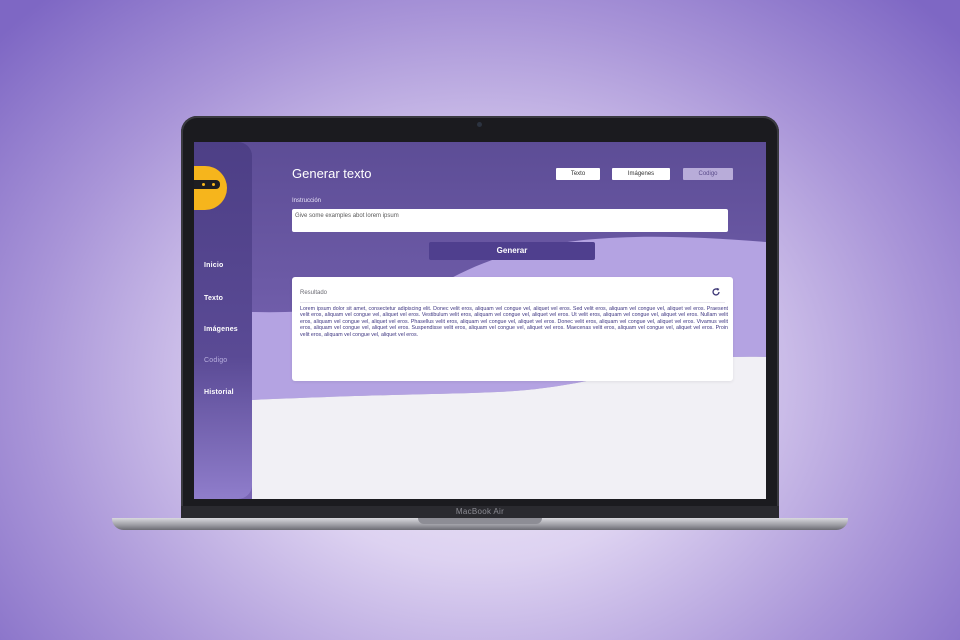  I want to click on instruction-value: Give some examples abot lorem ipsum, so click(347, 216).